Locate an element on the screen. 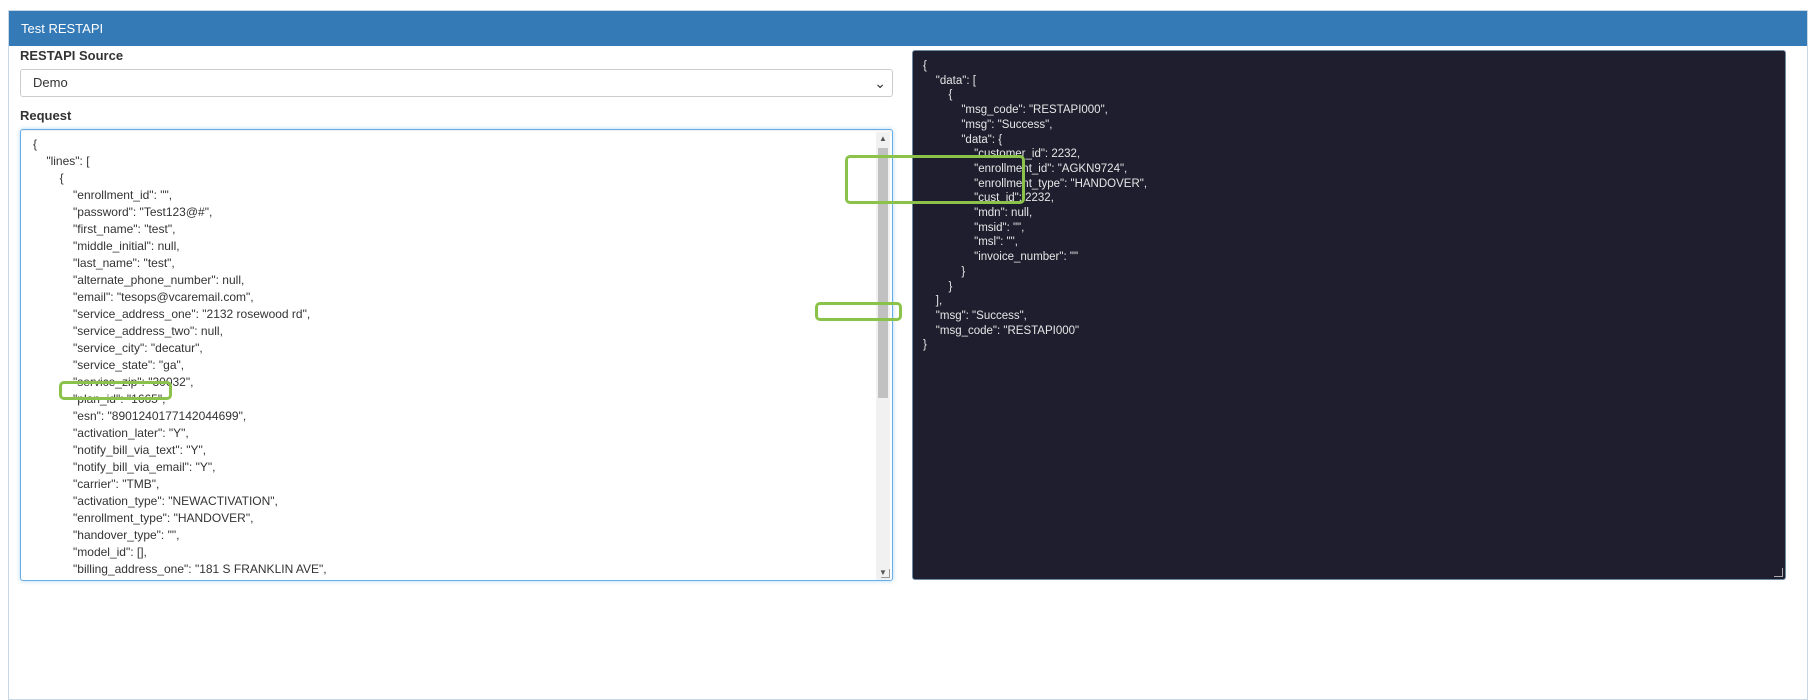 This screenshot has width=1815, height=700. chevron-down-icon: ⌄ is located at coordinates (880, 83).